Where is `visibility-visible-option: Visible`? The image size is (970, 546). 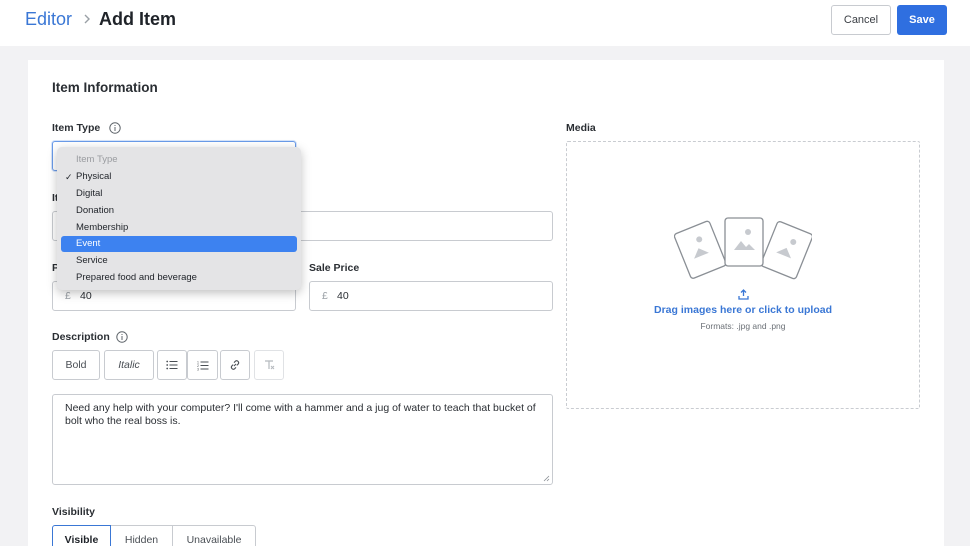
visibility-visible-option: Visible is located at coordinates (81, 535).